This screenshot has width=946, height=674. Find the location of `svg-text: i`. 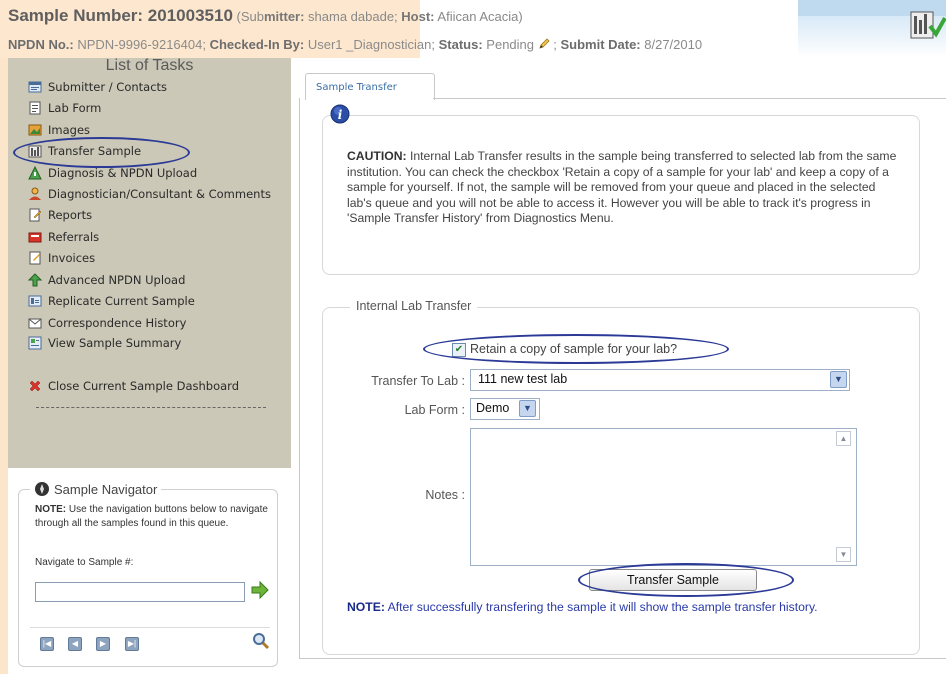

svg-text: i is located at coordinates (340, 115).